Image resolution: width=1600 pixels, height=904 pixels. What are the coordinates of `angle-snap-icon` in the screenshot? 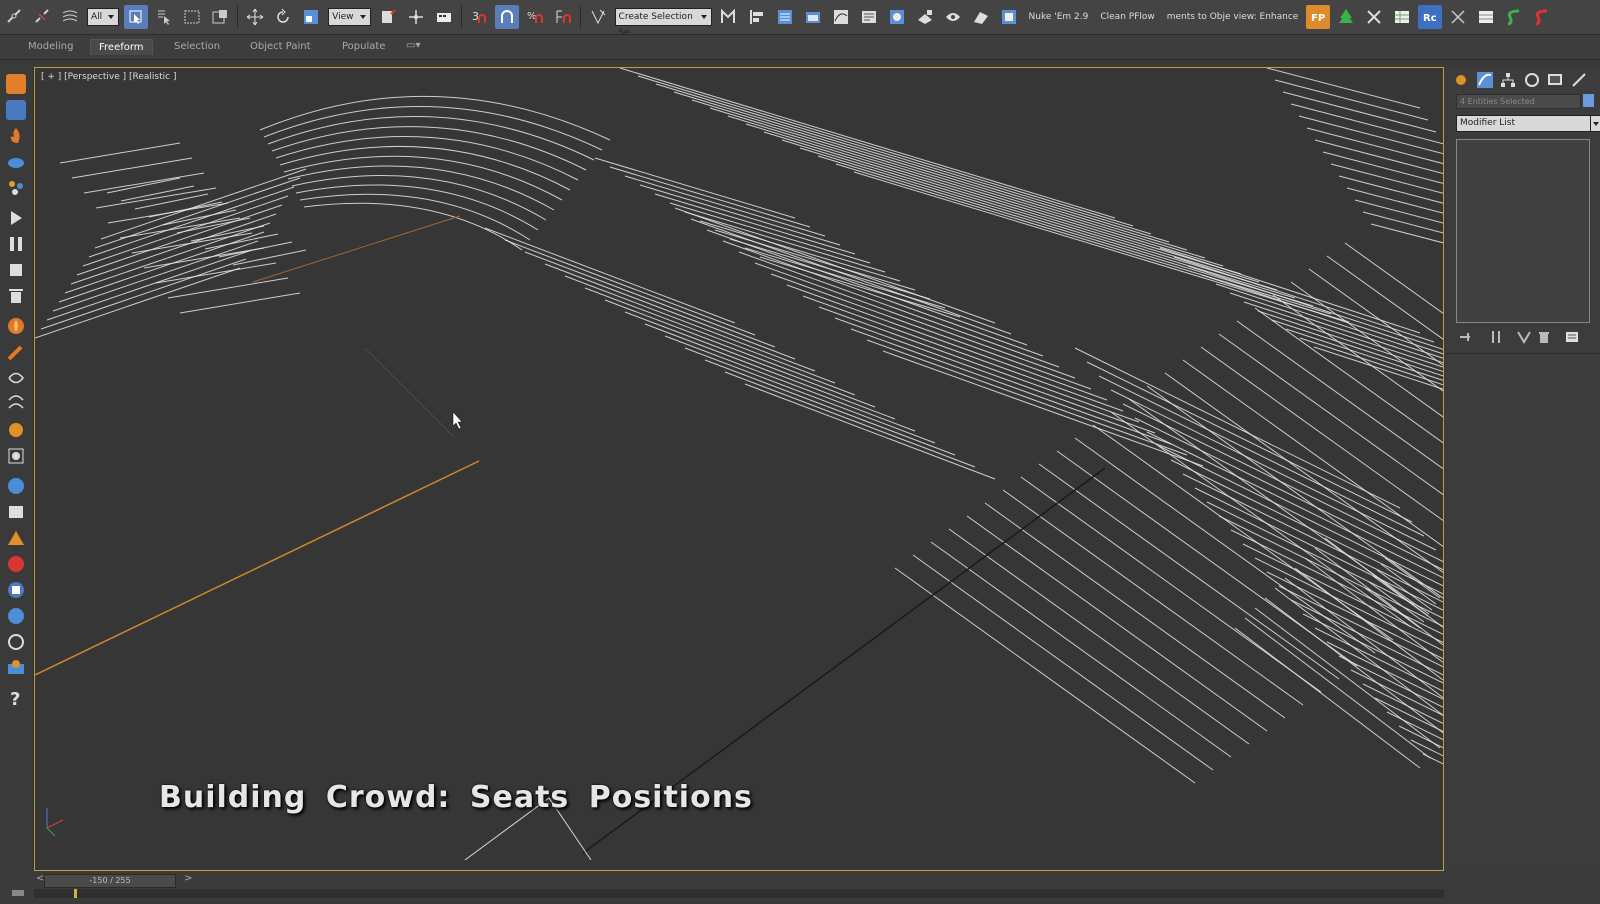 It's located at (506, 17).